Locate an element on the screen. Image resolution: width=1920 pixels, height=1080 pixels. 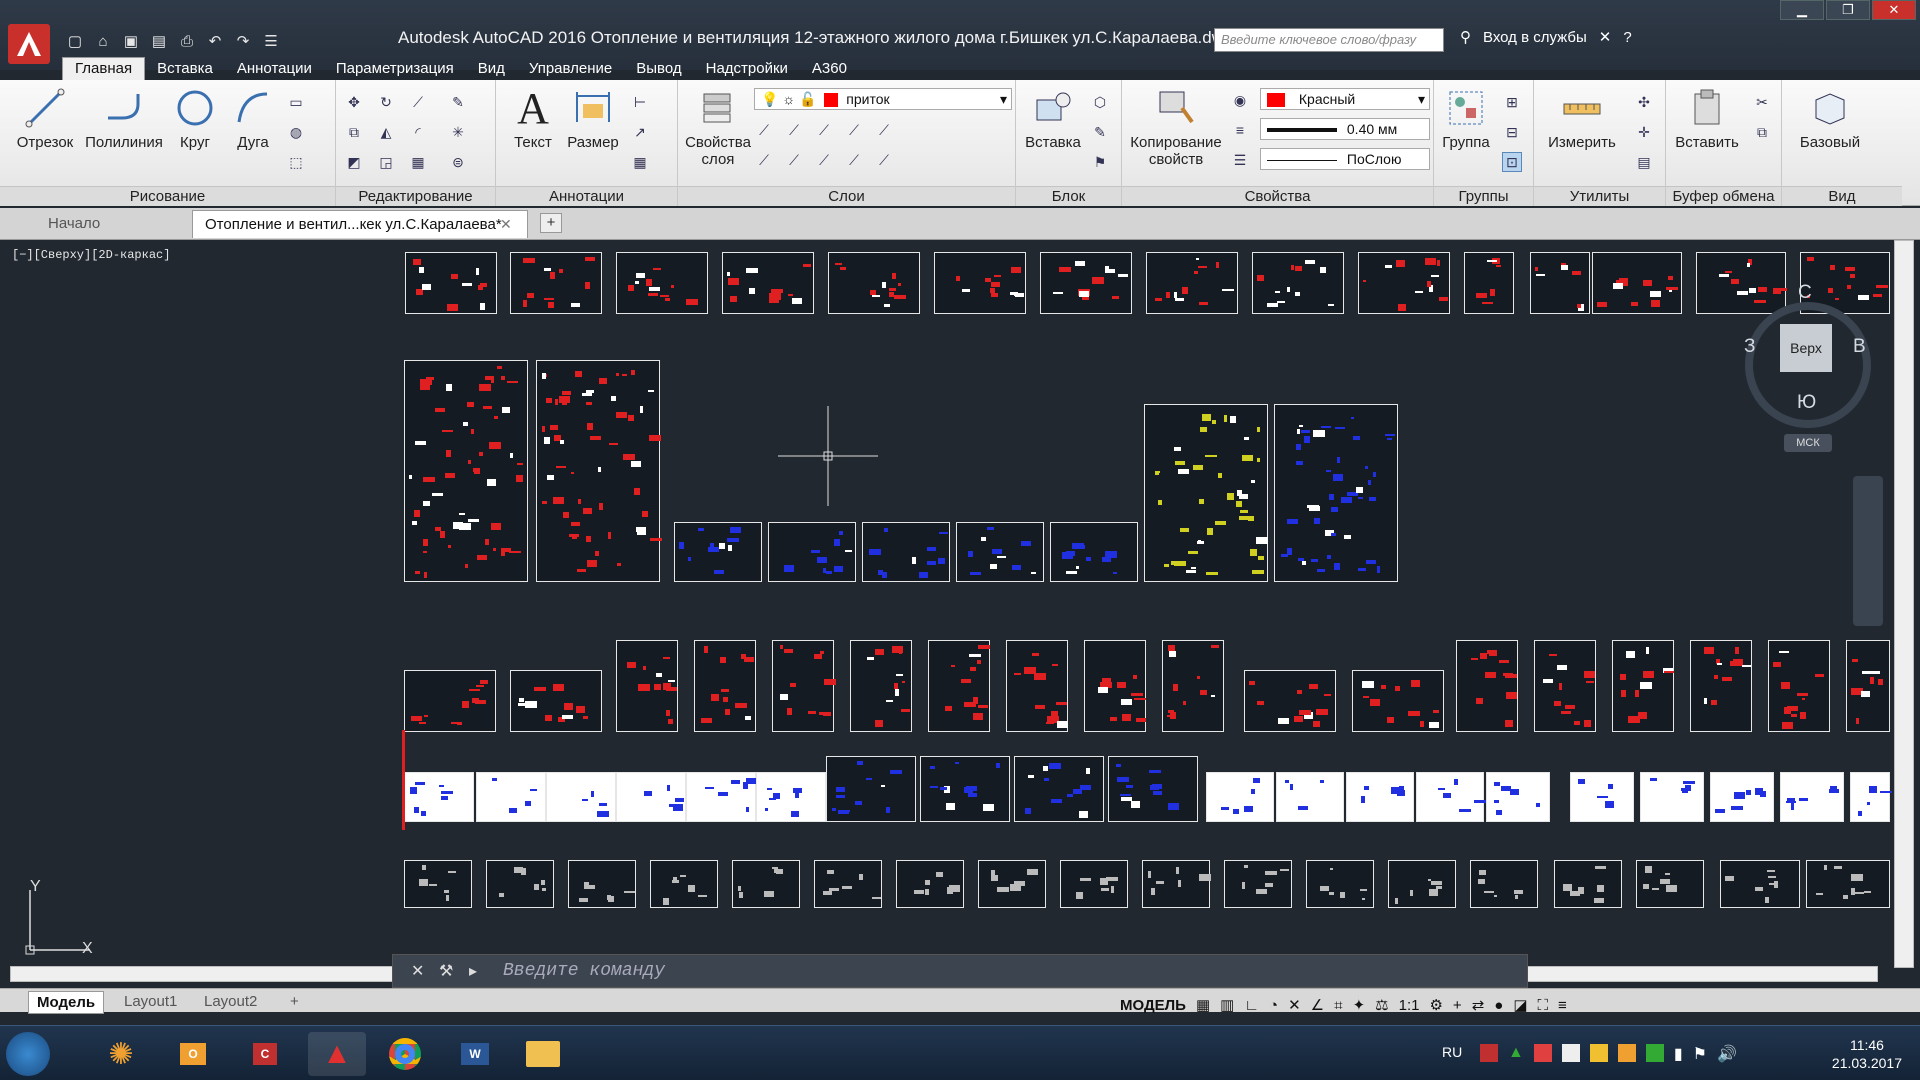
layer-tool-icon-4: ⟋ is located at coordinates (854, 130).